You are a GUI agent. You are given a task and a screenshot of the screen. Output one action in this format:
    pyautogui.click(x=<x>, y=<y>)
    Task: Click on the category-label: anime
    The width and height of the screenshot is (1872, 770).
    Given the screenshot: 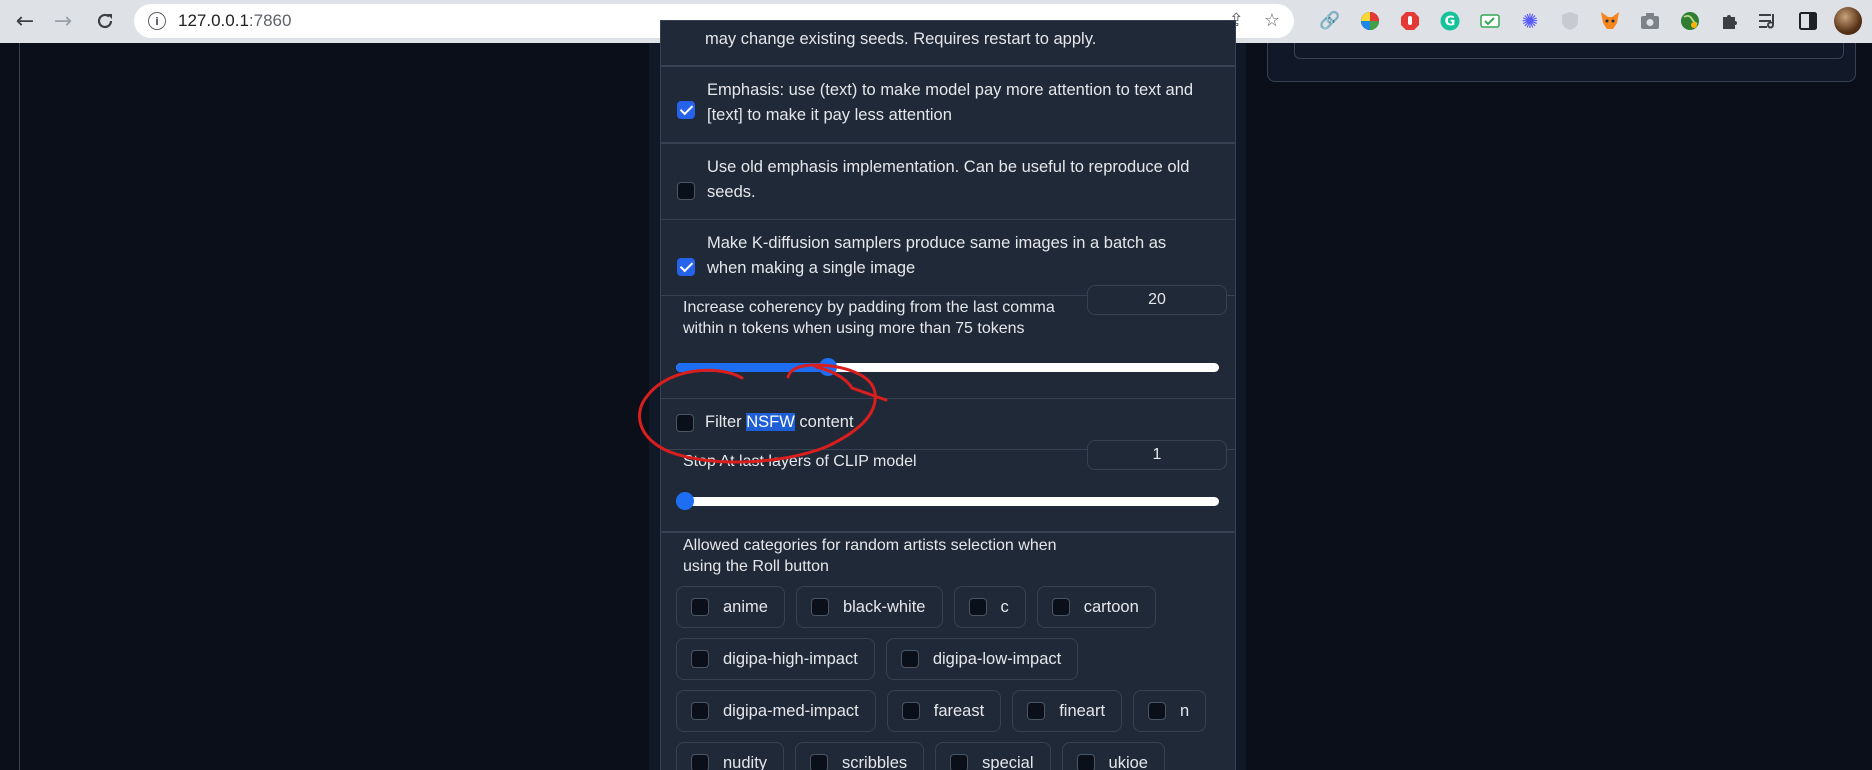 What is the action you would take?
    pyautogui.click(x=745, y=606)
    